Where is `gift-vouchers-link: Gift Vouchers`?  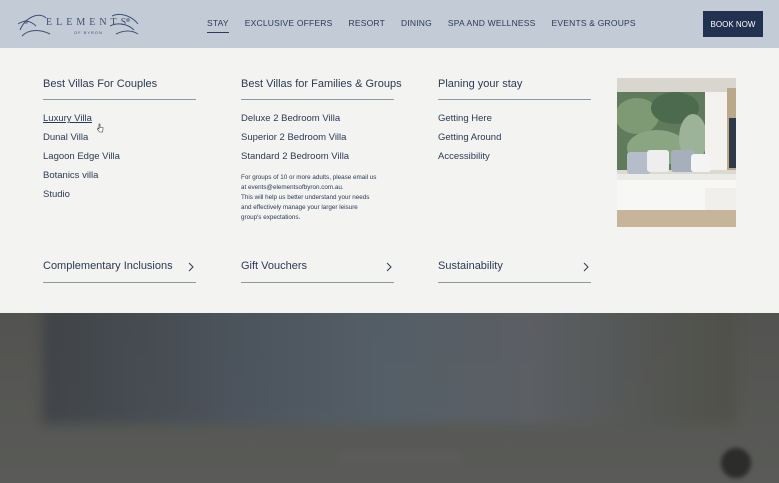 gift-vouchers-link: Gift Vouchers is located at coordinates (317, 271).